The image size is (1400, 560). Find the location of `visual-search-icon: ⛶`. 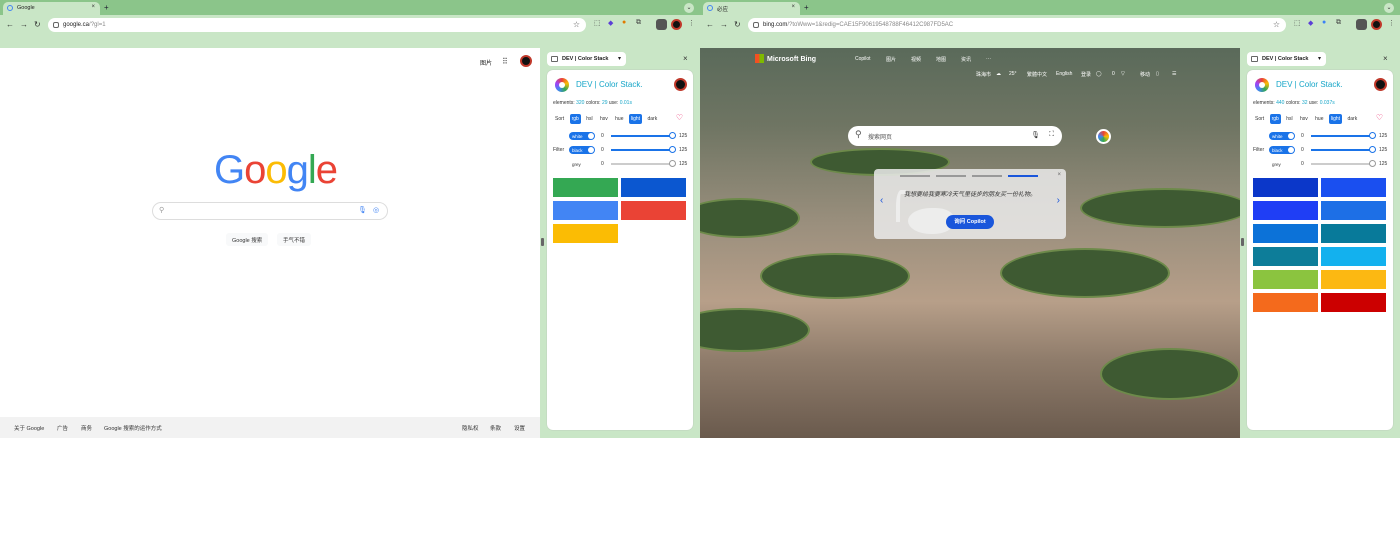

visual-search-icon: ⛶ is located at coordinates (1051, 135).